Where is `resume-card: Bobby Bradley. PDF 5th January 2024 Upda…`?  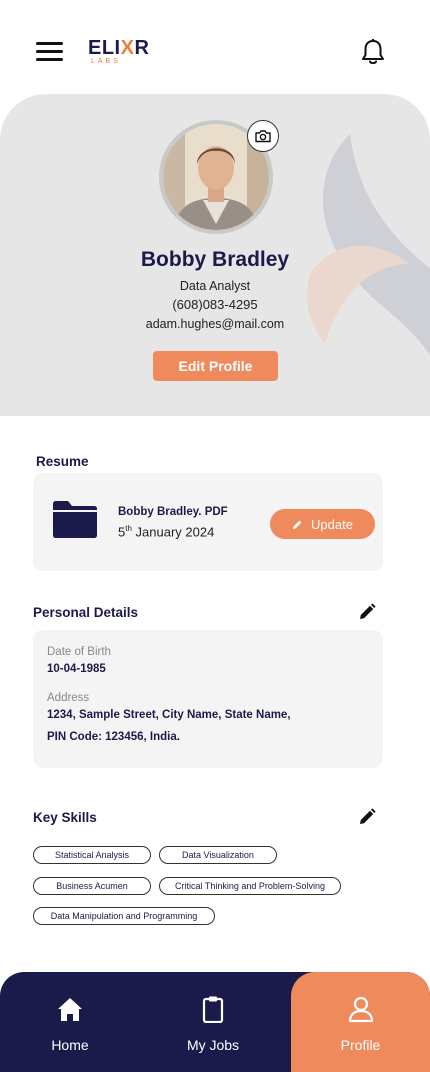
resume-card: Bobby Bradley. PDF 5th January 2024 Upda… is located at coordinates (208, 522).